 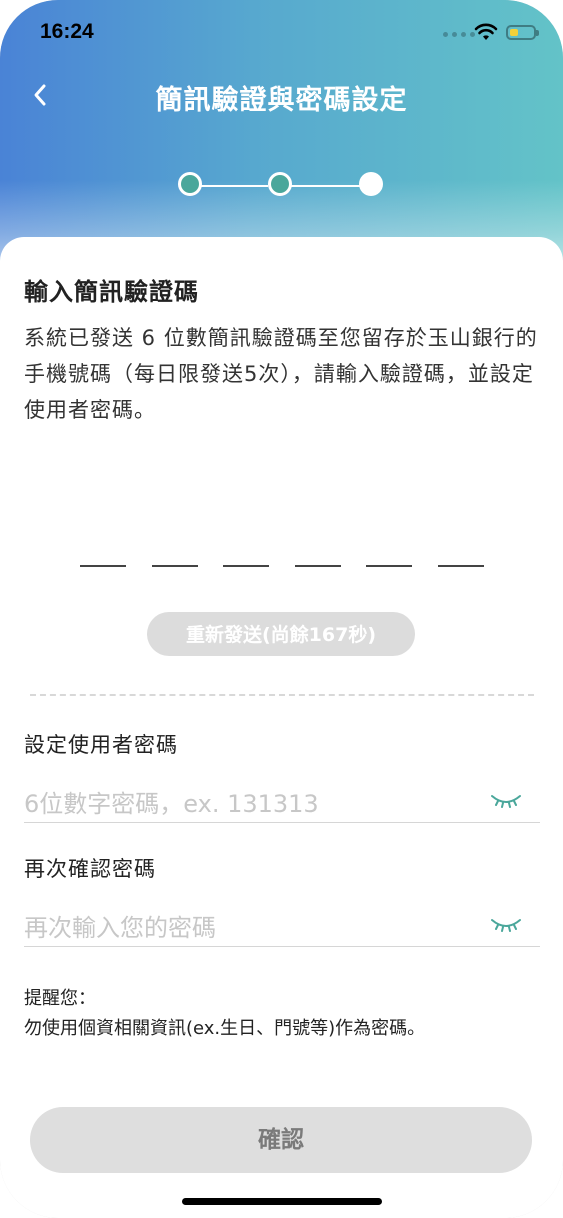 What do you see at coordinates (281, 634) in the screenshot?
I see `resend-button: 重新發送(尚餘167秒)` at bounding box center [281, 634].